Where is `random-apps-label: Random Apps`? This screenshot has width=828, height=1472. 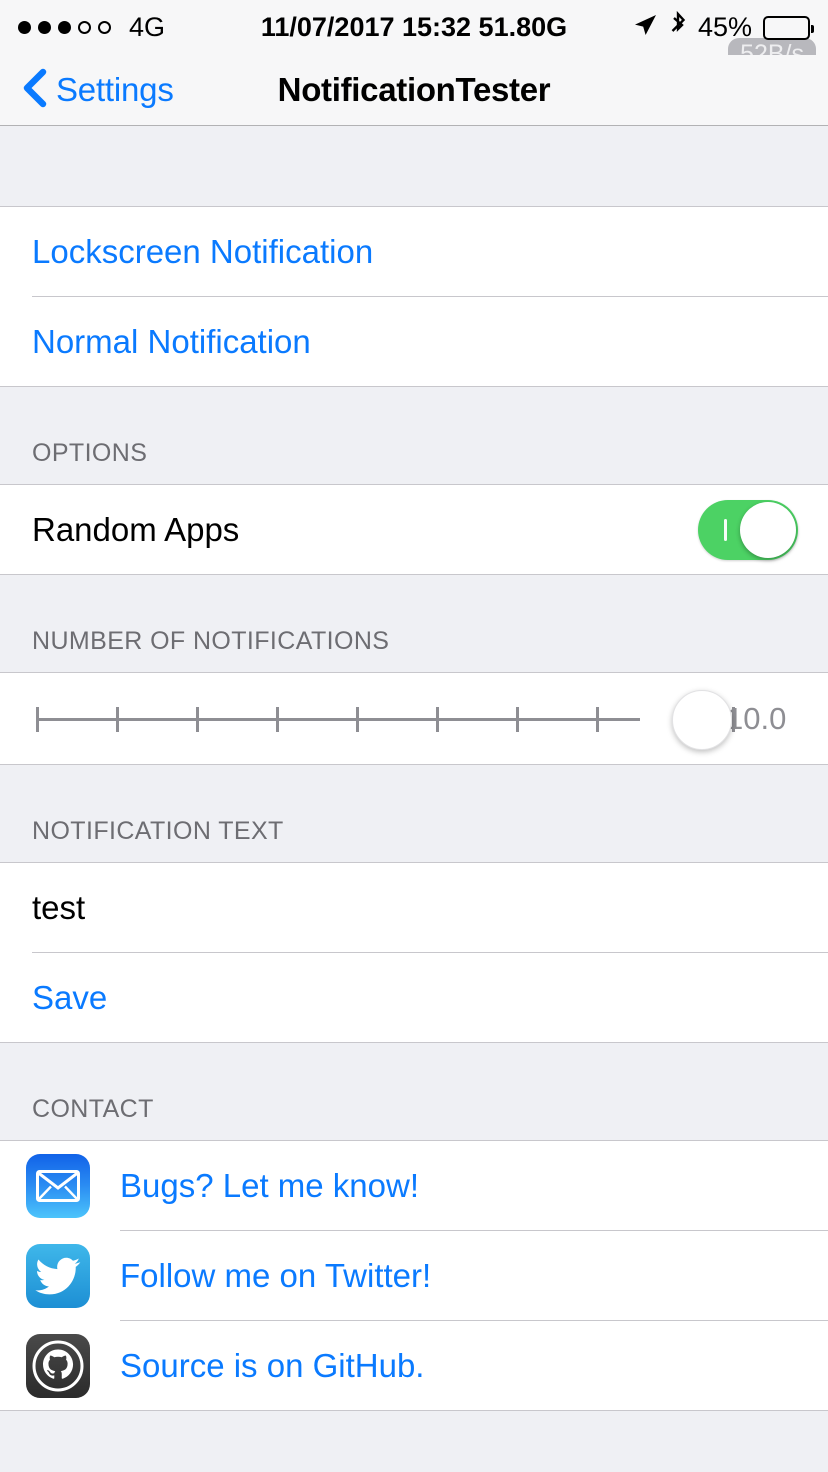 random-apps-label: Random Apps is located at coordinates (136, 529).